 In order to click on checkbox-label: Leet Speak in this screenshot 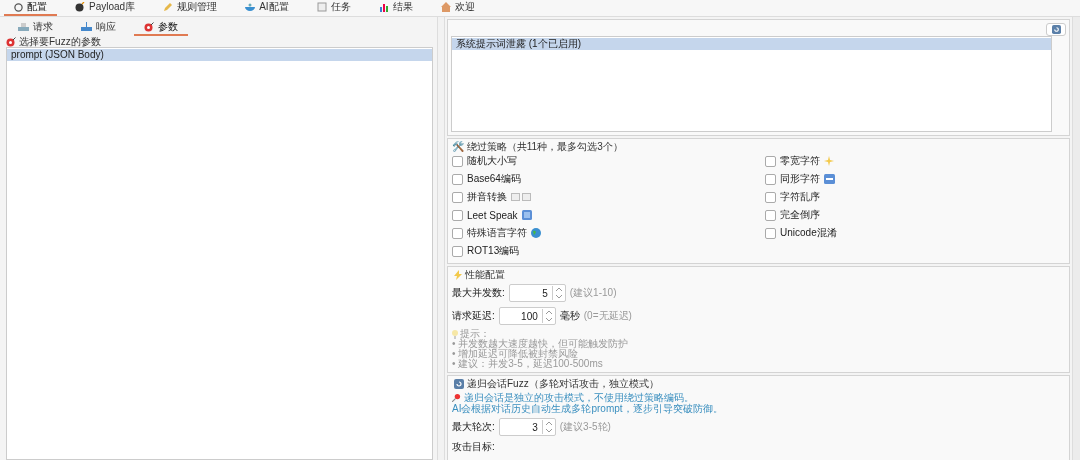, I will do `click(492, 215)`.